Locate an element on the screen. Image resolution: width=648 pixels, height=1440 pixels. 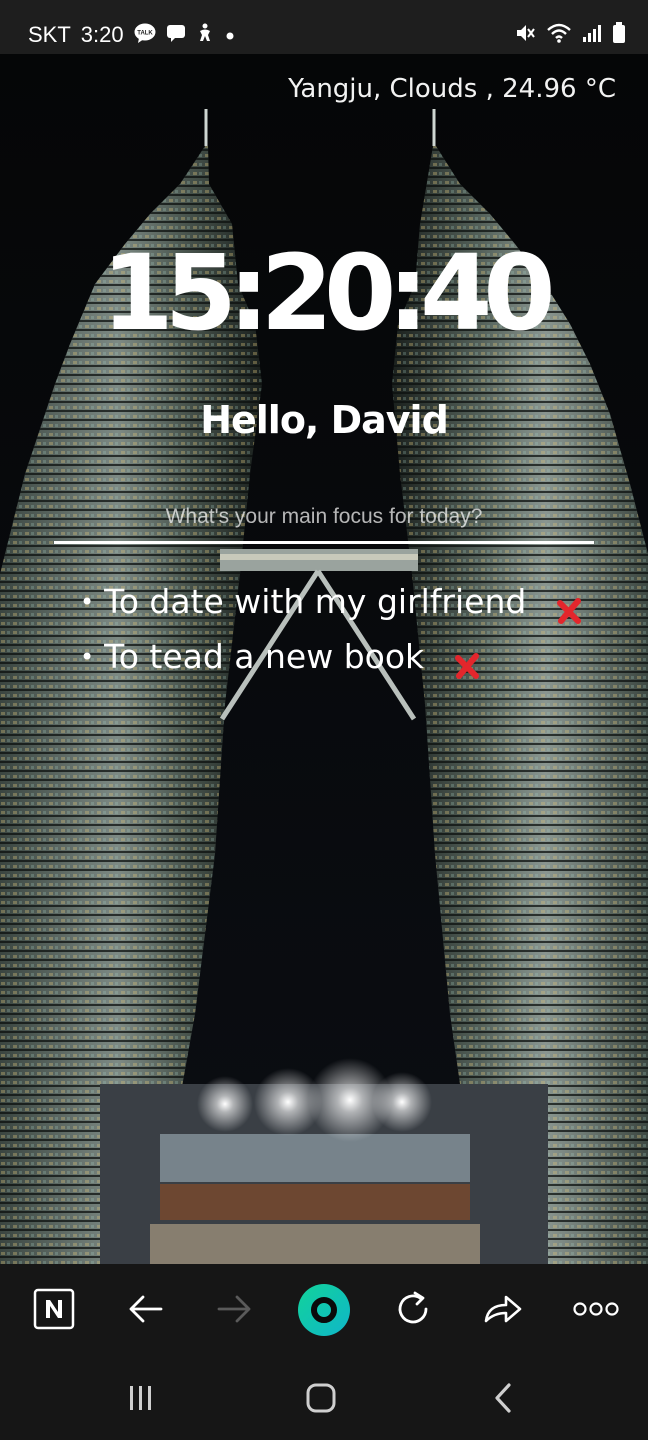
status-bar-left: SKT 3:20 TALK is located at coordinates (132, 35).